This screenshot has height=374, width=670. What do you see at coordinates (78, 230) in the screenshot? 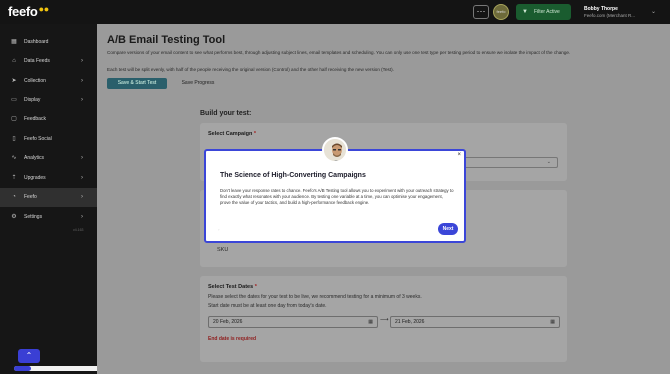
I see `app-version: v4.163` at bounding box center [78, 230].